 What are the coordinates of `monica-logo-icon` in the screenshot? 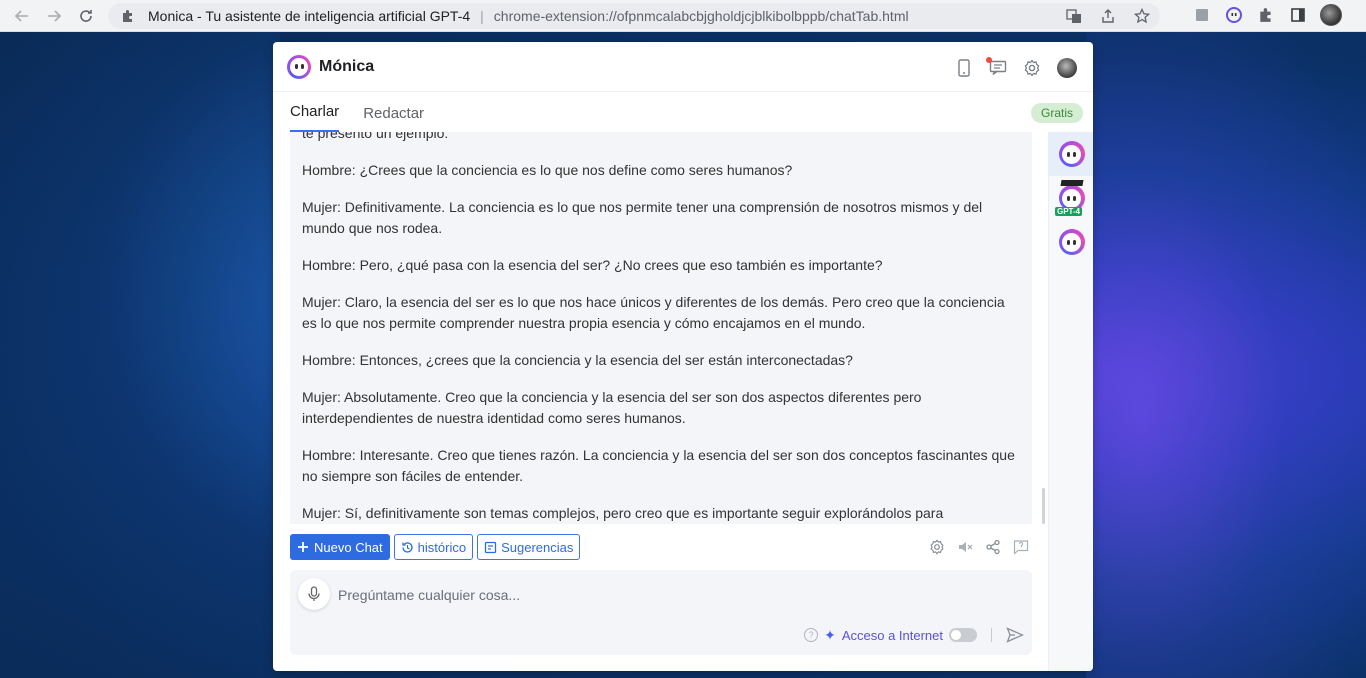 It's located at (299, 66).